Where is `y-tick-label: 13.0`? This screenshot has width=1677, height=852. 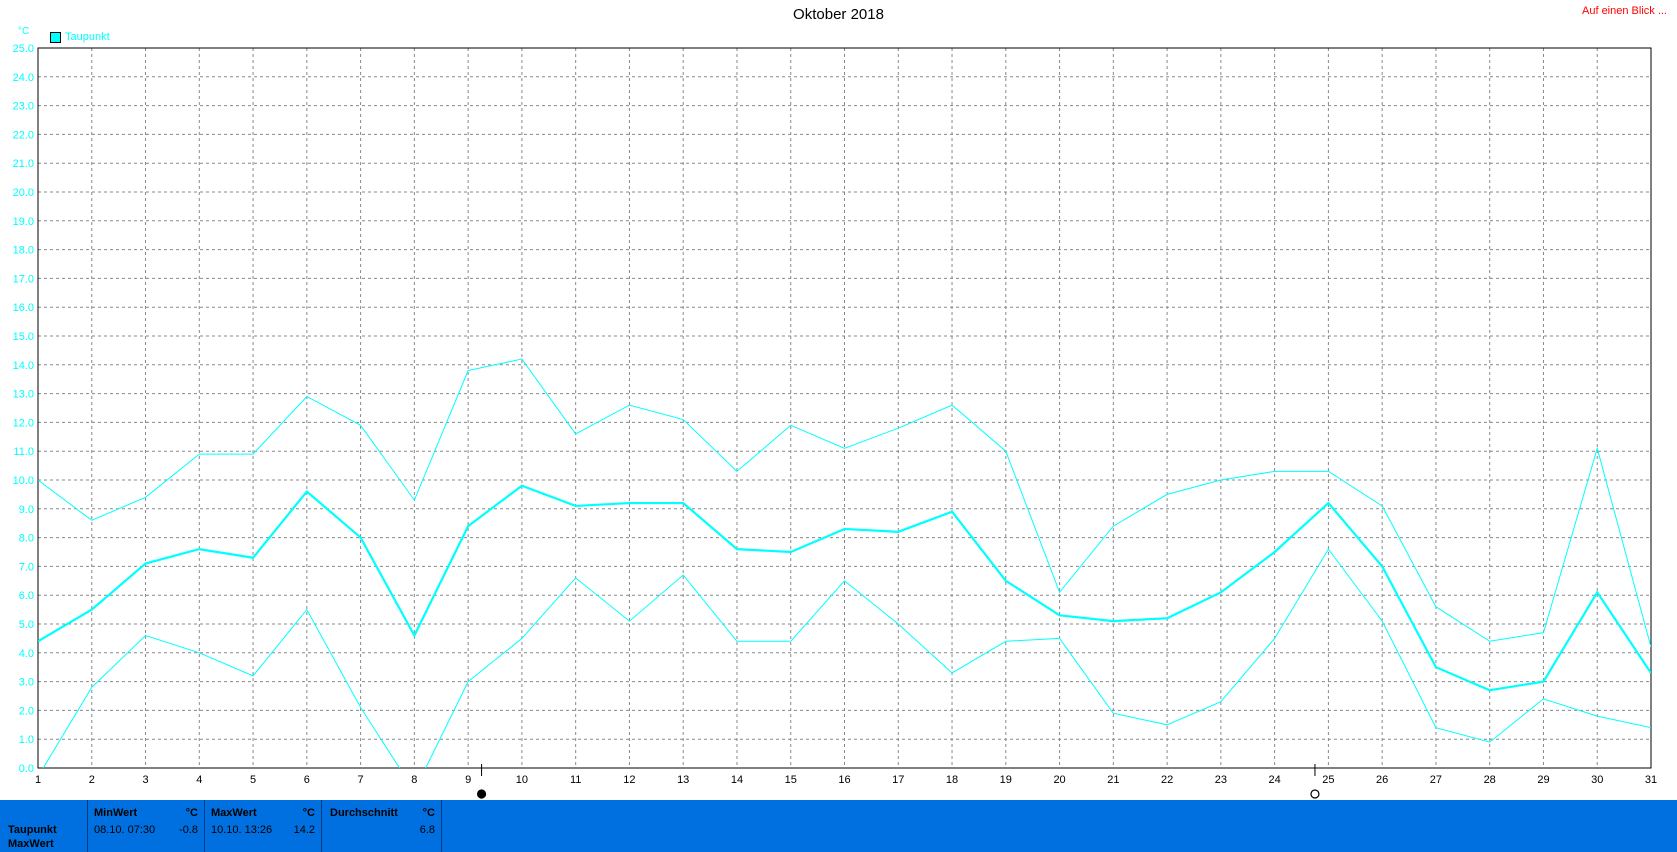 y-tick-label: 13.0 is located at coordinates (23, 395).